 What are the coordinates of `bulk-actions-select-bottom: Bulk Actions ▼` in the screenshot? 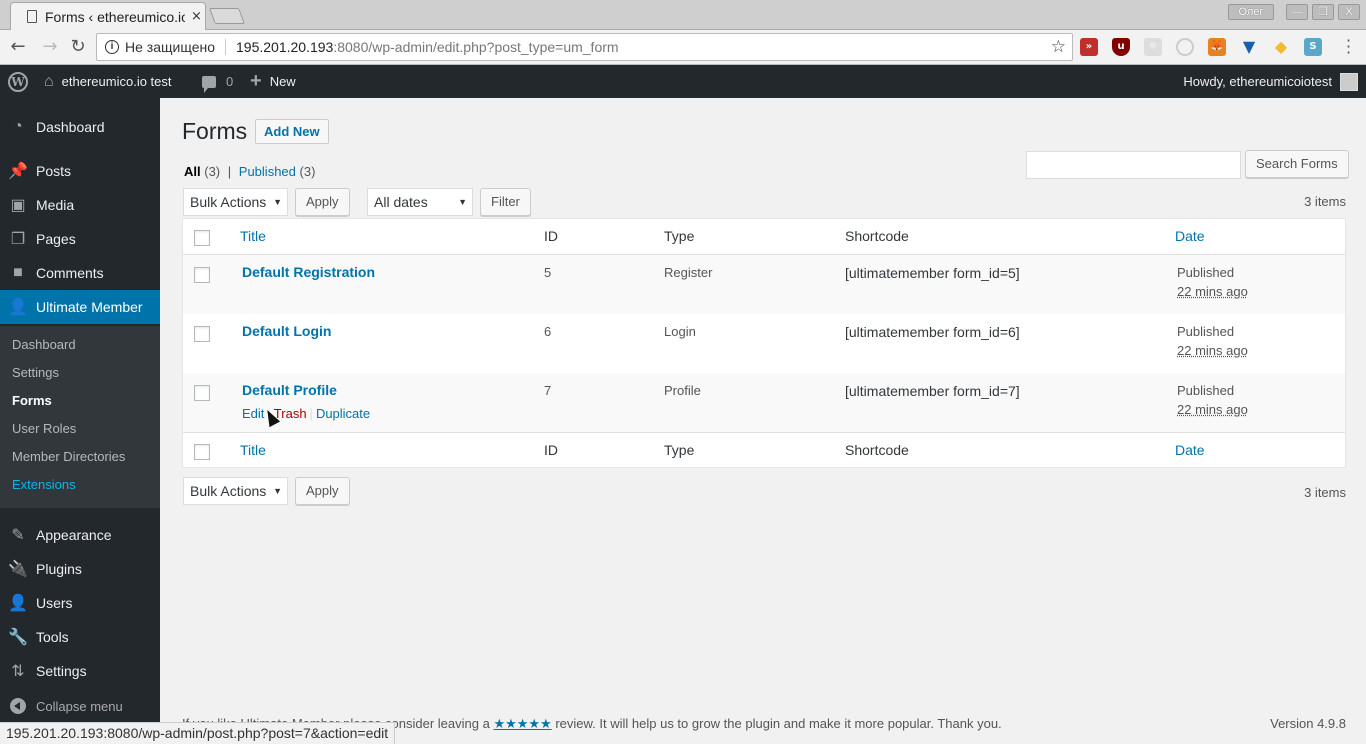 It's located at (235, 491).